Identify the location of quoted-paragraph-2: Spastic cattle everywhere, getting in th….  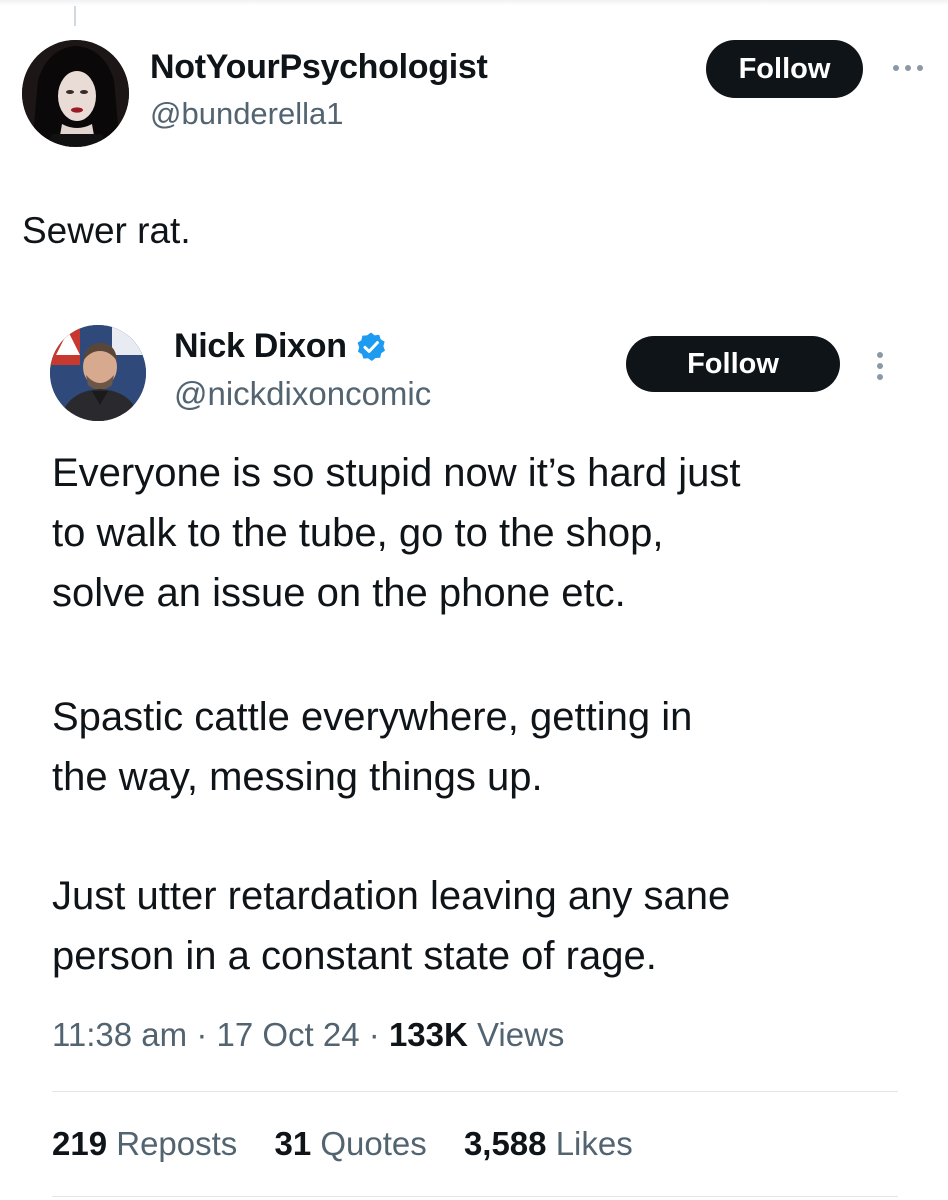
(372, 747).